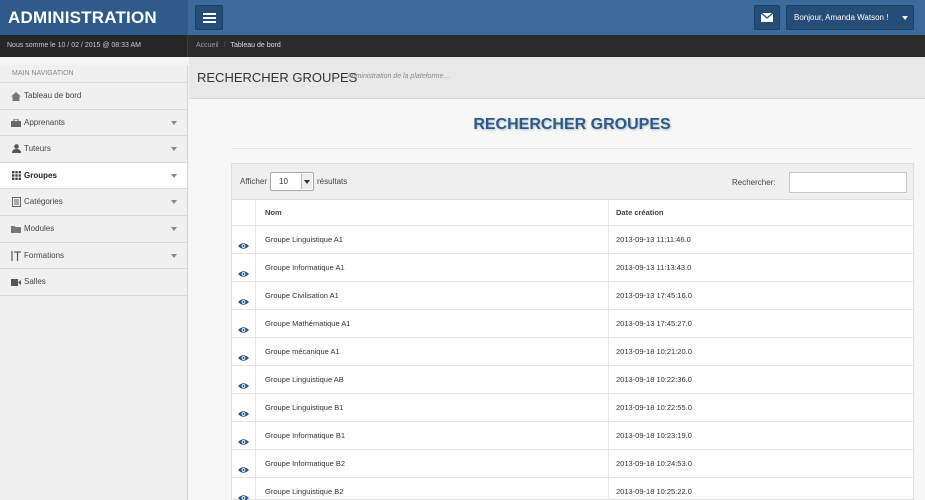  I want to click on creation-date-cell: 2013-09-18 10:22:36.0, so click(654, 379).